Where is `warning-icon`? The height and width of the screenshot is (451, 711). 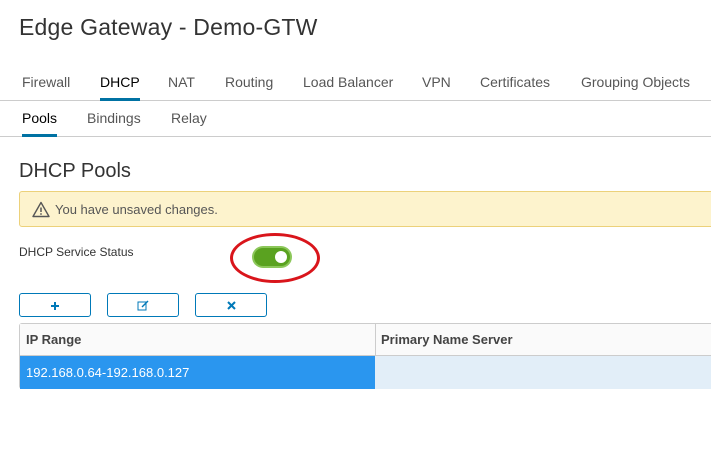 warning-icon is located at coordinates (41, 209).